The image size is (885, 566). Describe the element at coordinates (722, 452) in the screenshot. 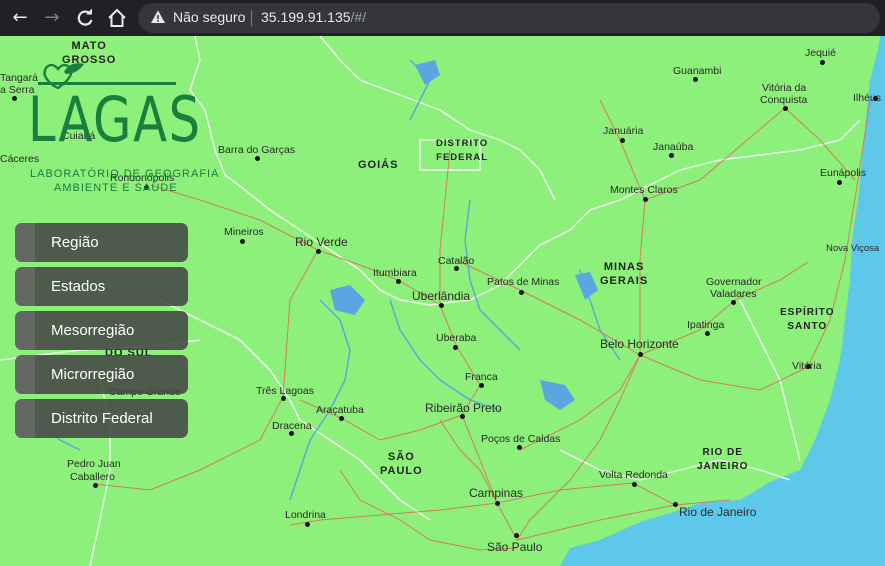

I see `region-rj-line1: RIO DE` at that location.